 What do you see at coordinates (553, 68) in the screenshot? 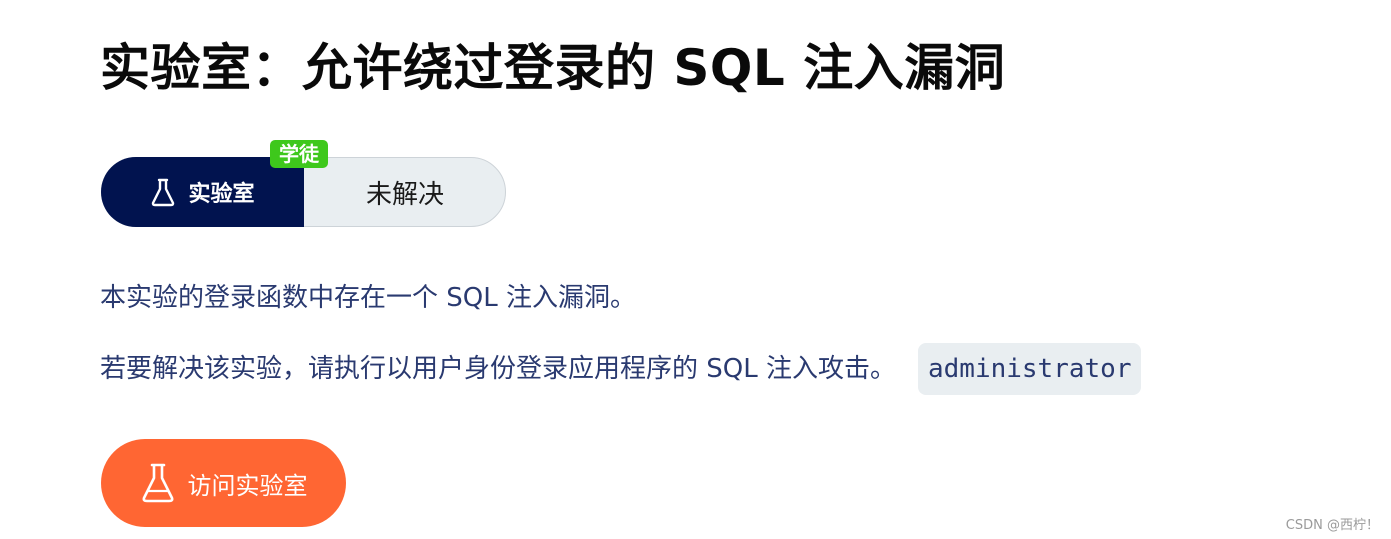
I see `page-title: 实验室：允许绕过登录的 SQL 注入漏洞` at bounding box center [553, 68].